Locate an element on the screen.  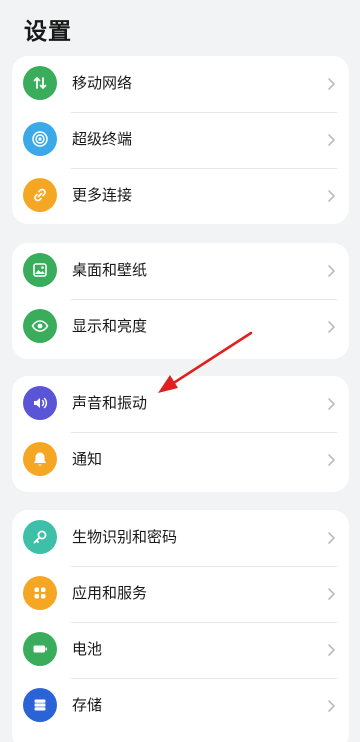
page-title: 设置 is located at coordinates (48, 32).